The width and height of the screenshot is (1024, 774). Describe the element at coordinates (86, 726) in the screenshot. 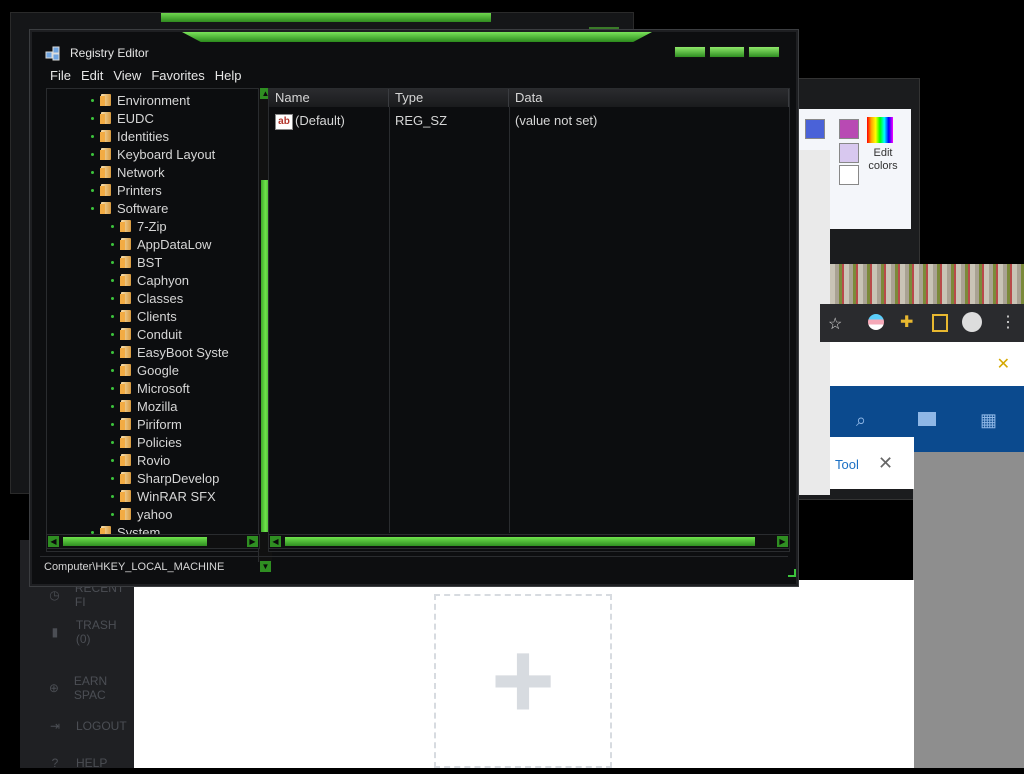

I see `sidebar-item-logout: ⇥ LOGOUT` at that location.